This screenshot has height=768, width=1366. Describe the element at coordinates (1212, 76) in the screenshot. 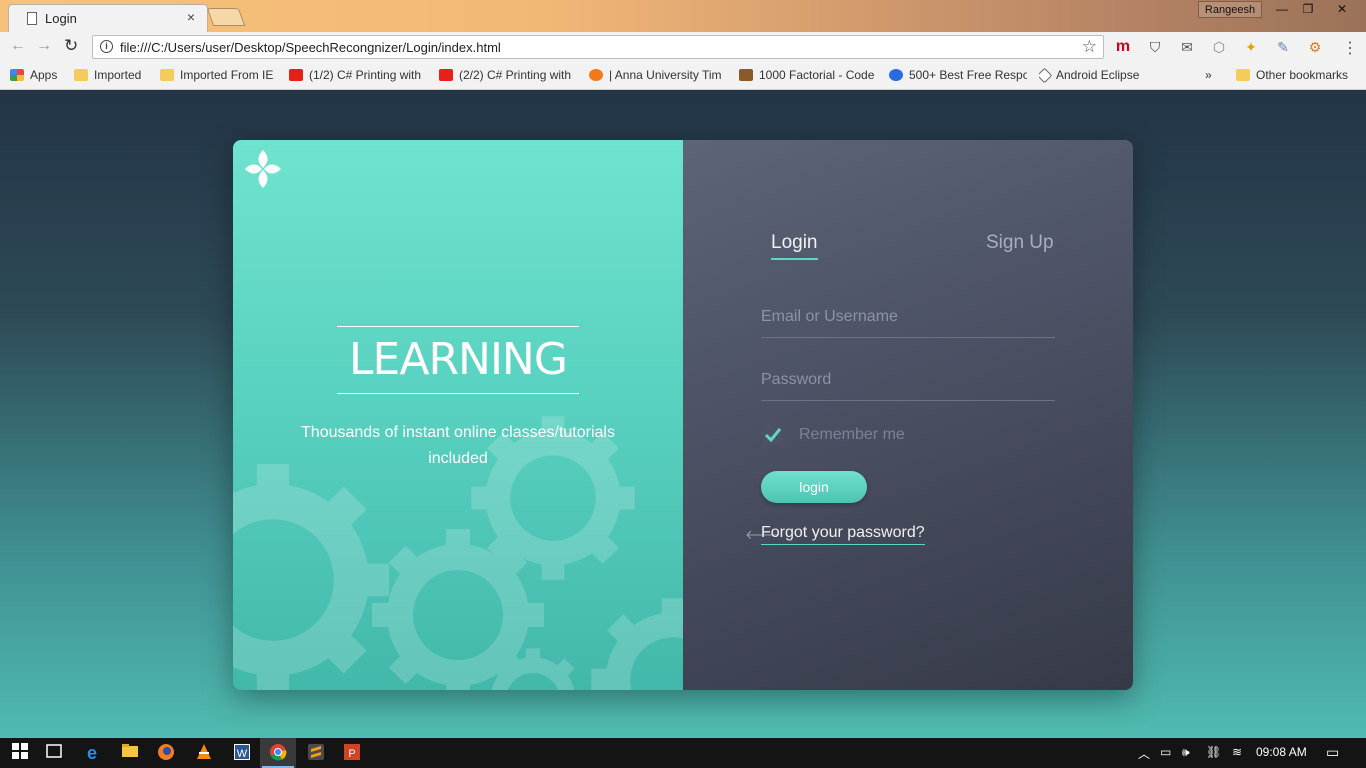

I see `bookmarks-overflow-icon: »` at that location.